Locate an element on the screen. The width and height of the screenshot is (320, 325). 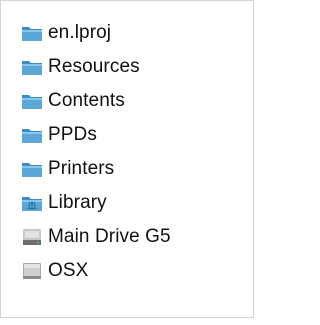
path-item-label: en.lproj is located at coordinates (80, 32).